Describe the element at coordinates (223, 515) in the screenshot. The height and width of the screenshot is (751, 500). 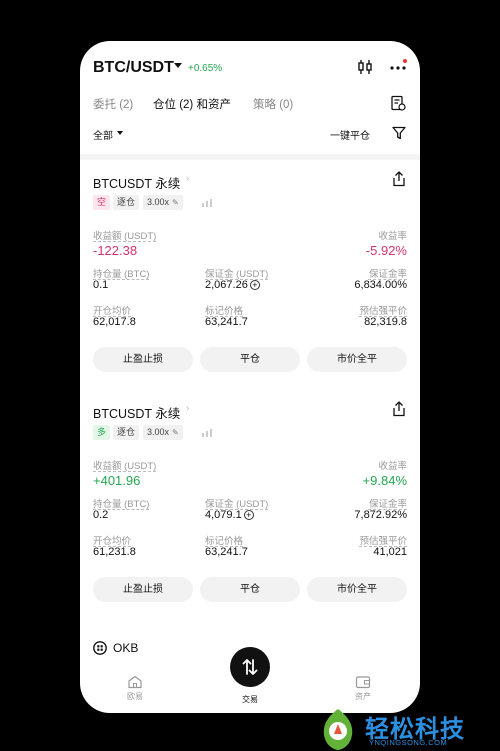
I see `margin-amount: 4,079.1` at that location.